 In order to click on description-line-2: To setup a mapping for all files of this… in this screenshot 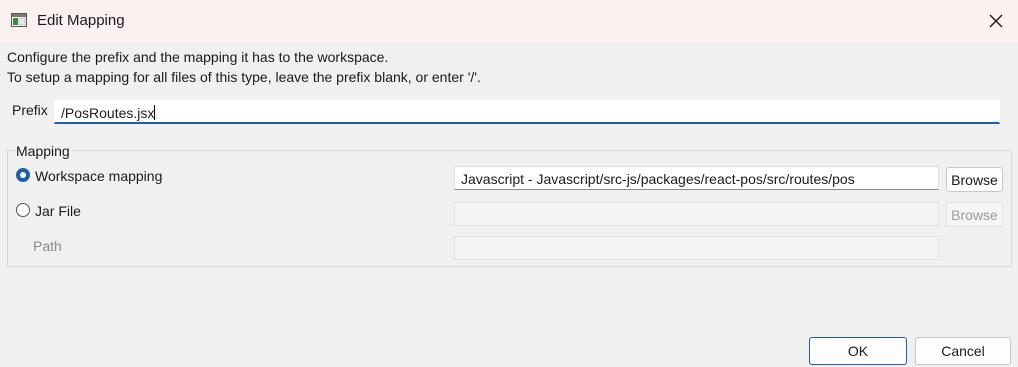, I will do `click(244, 77)`.